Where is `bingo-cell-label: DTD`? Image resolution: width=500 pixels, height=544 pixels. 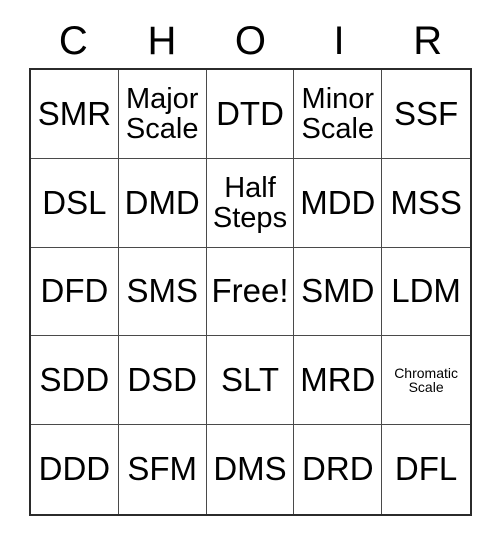
bingo-cell-label: DTD is located at coordinates (250, 113).